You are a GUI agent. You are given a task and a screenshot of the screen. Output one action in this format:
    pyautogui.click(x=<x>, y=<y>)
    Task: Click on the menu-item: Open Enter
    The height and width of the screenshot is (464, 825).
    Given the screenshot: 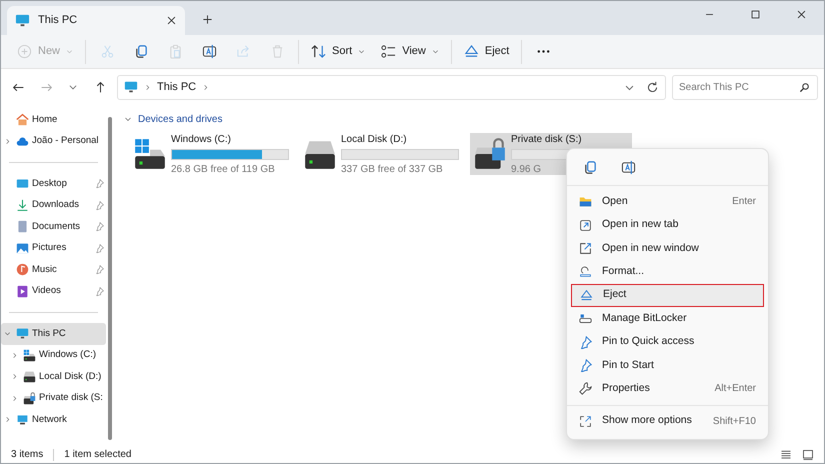 What is the action you would take?
    pyautogui.click(x=667, y=202)
    